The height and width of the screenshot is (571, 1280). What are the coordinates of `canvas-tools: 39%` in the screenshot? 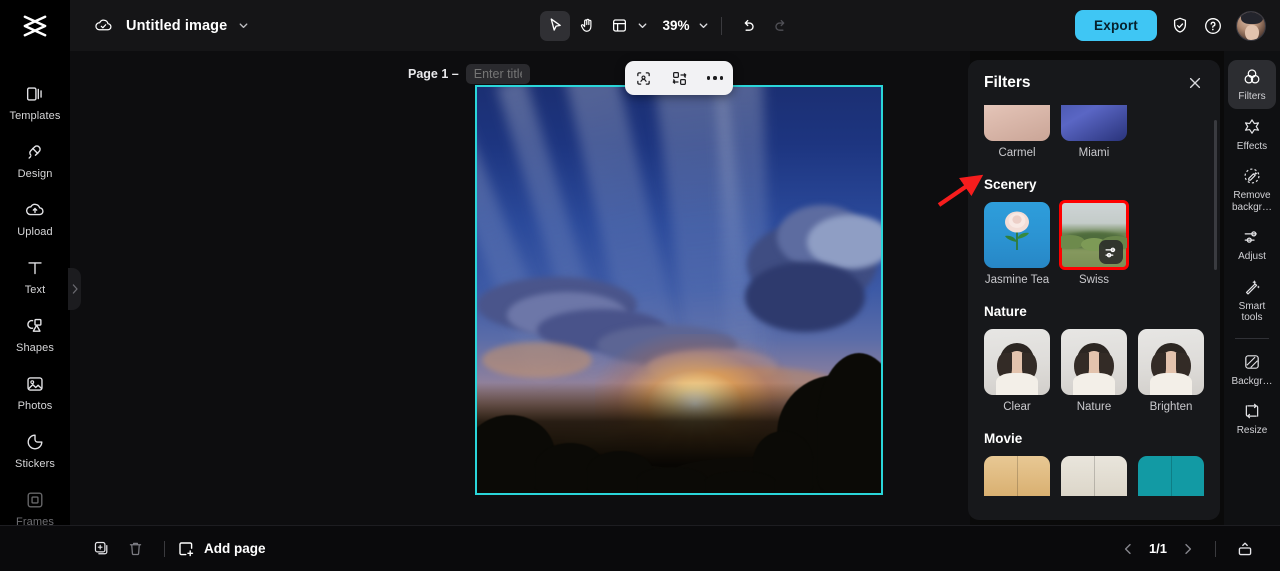 It's located at (667, 25).